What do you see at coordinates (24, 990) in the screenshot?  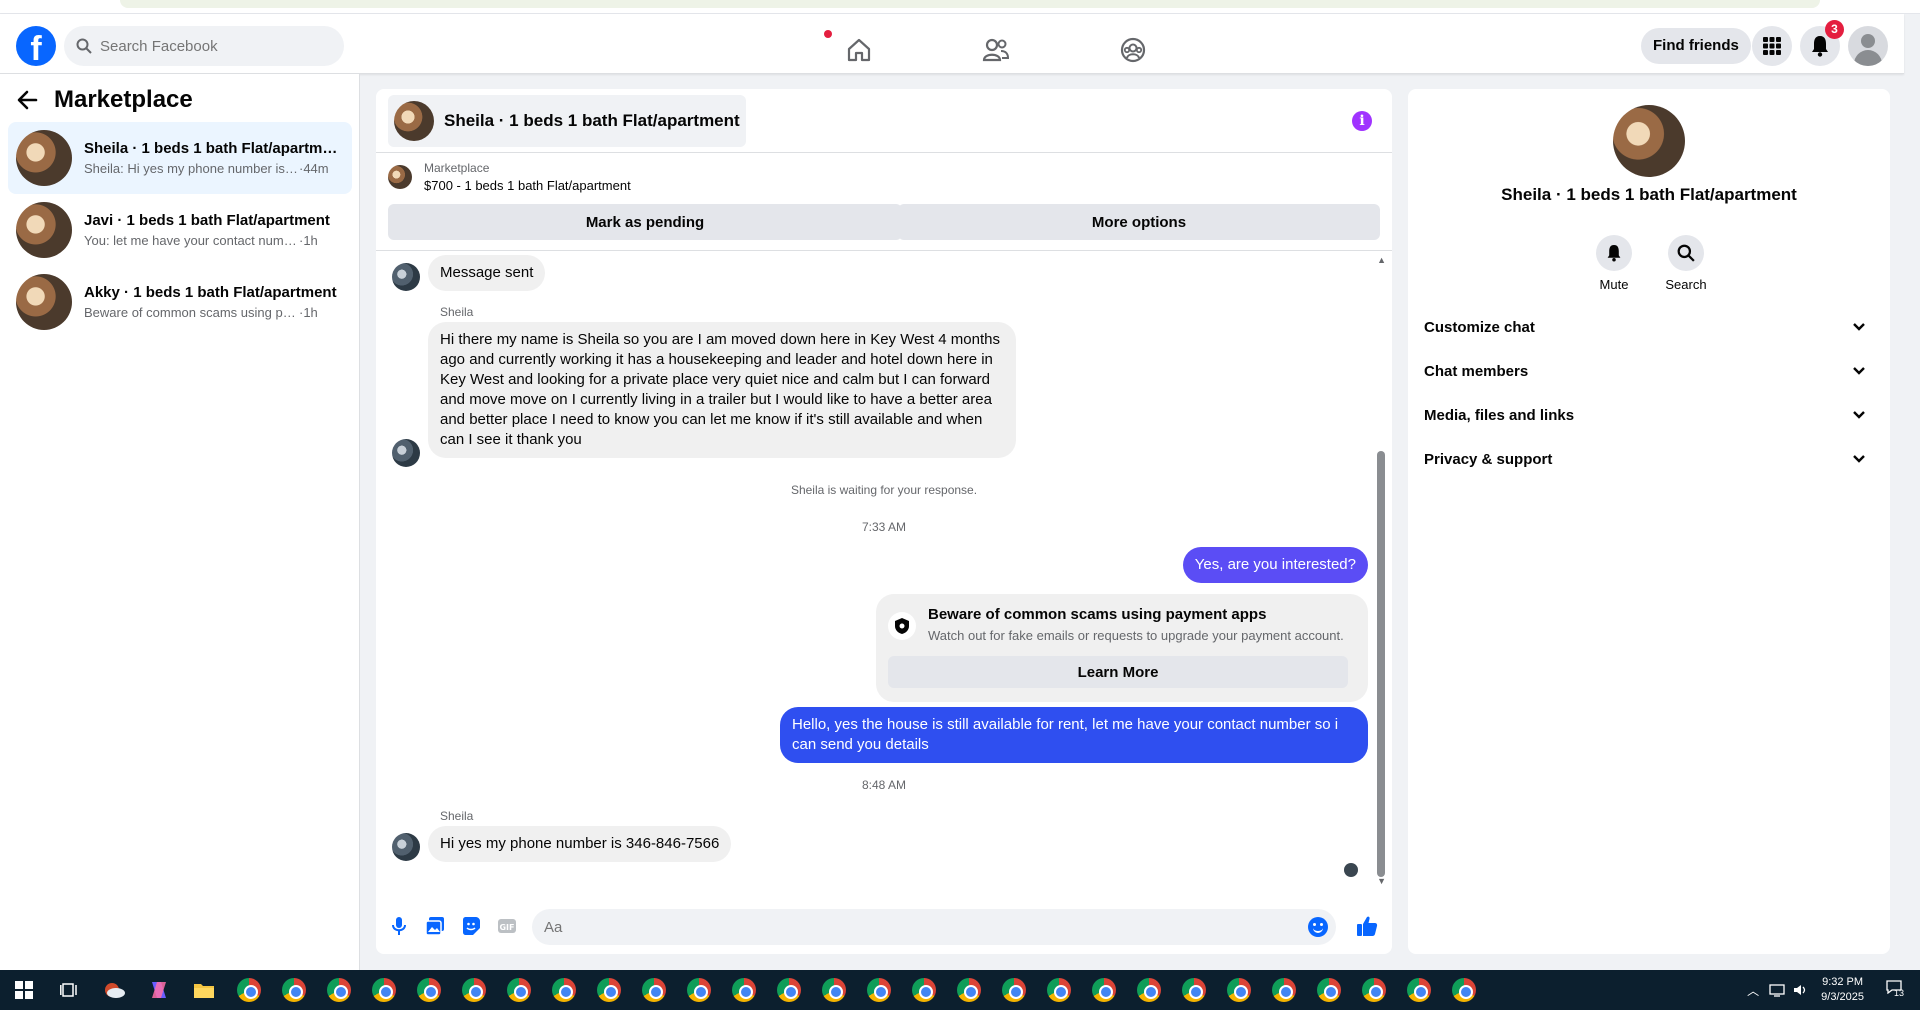 I see `start-button` at bounding box center [24, 990].